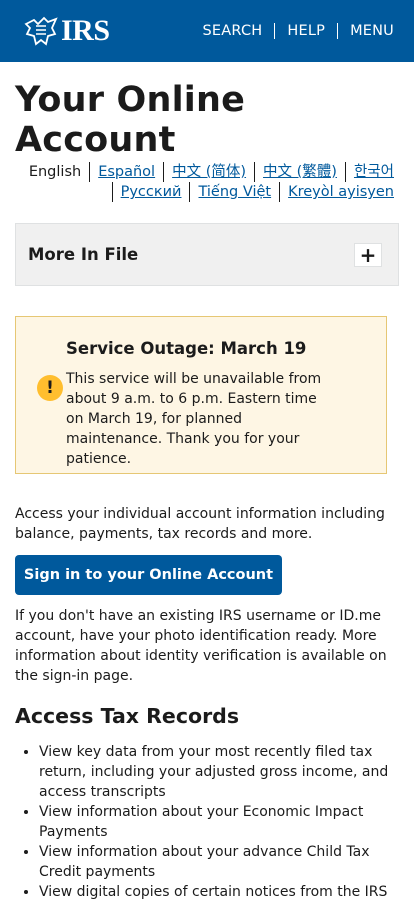 The height and width of the screenshot is (902, 414). I want to click on search-link: SEARCH, so click(233, 31).